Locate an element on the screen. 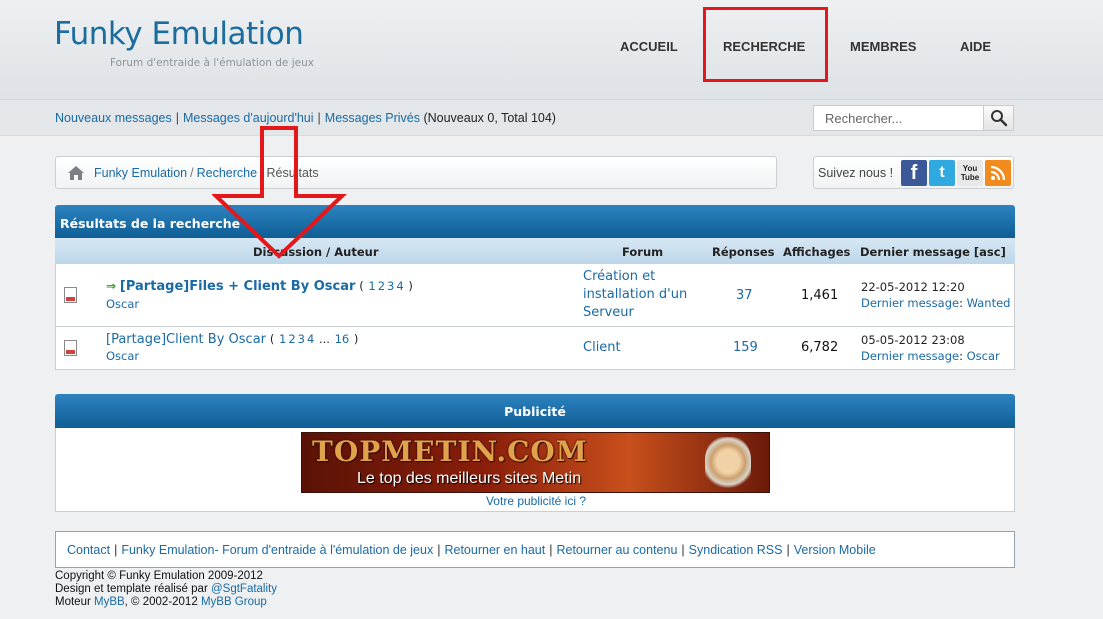 The width and height of the screenshot is (1103, 619). social-label: Suivez nous ! is located at coordinates (856, 173).